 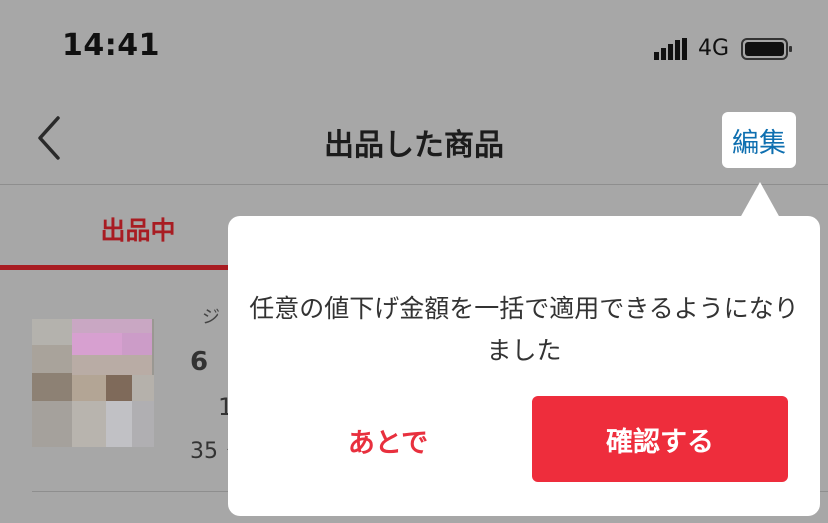 What do you see at coordinates (524, 329) in the screenshot?
I see `popover-message: 任意の値下げ金額を一括で適用できるようになりました` at bounding box center [524, 329].